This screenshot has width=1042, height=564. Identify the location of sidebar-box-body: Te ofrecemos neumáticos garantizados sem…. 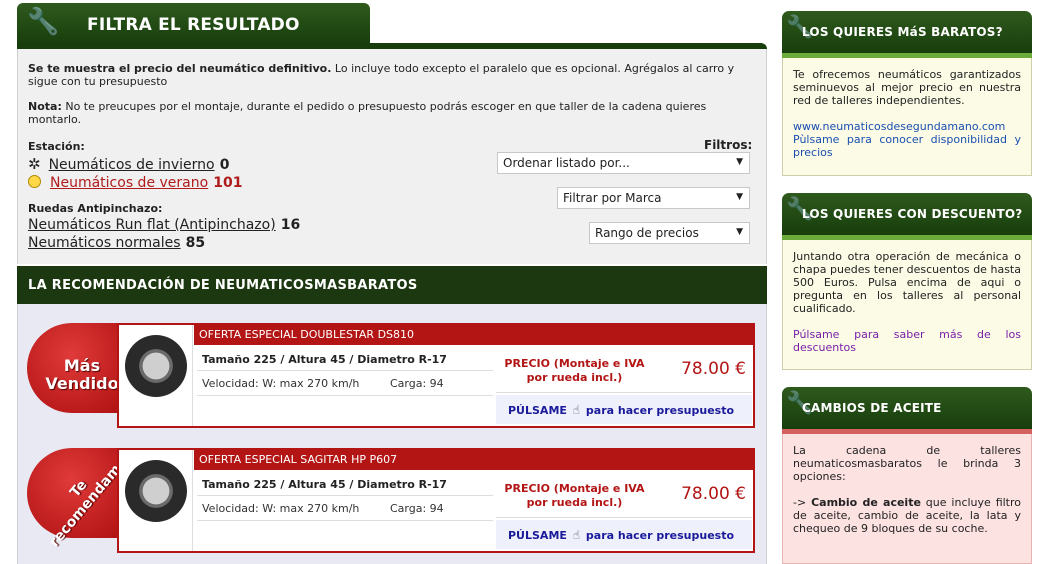
(907, 117).